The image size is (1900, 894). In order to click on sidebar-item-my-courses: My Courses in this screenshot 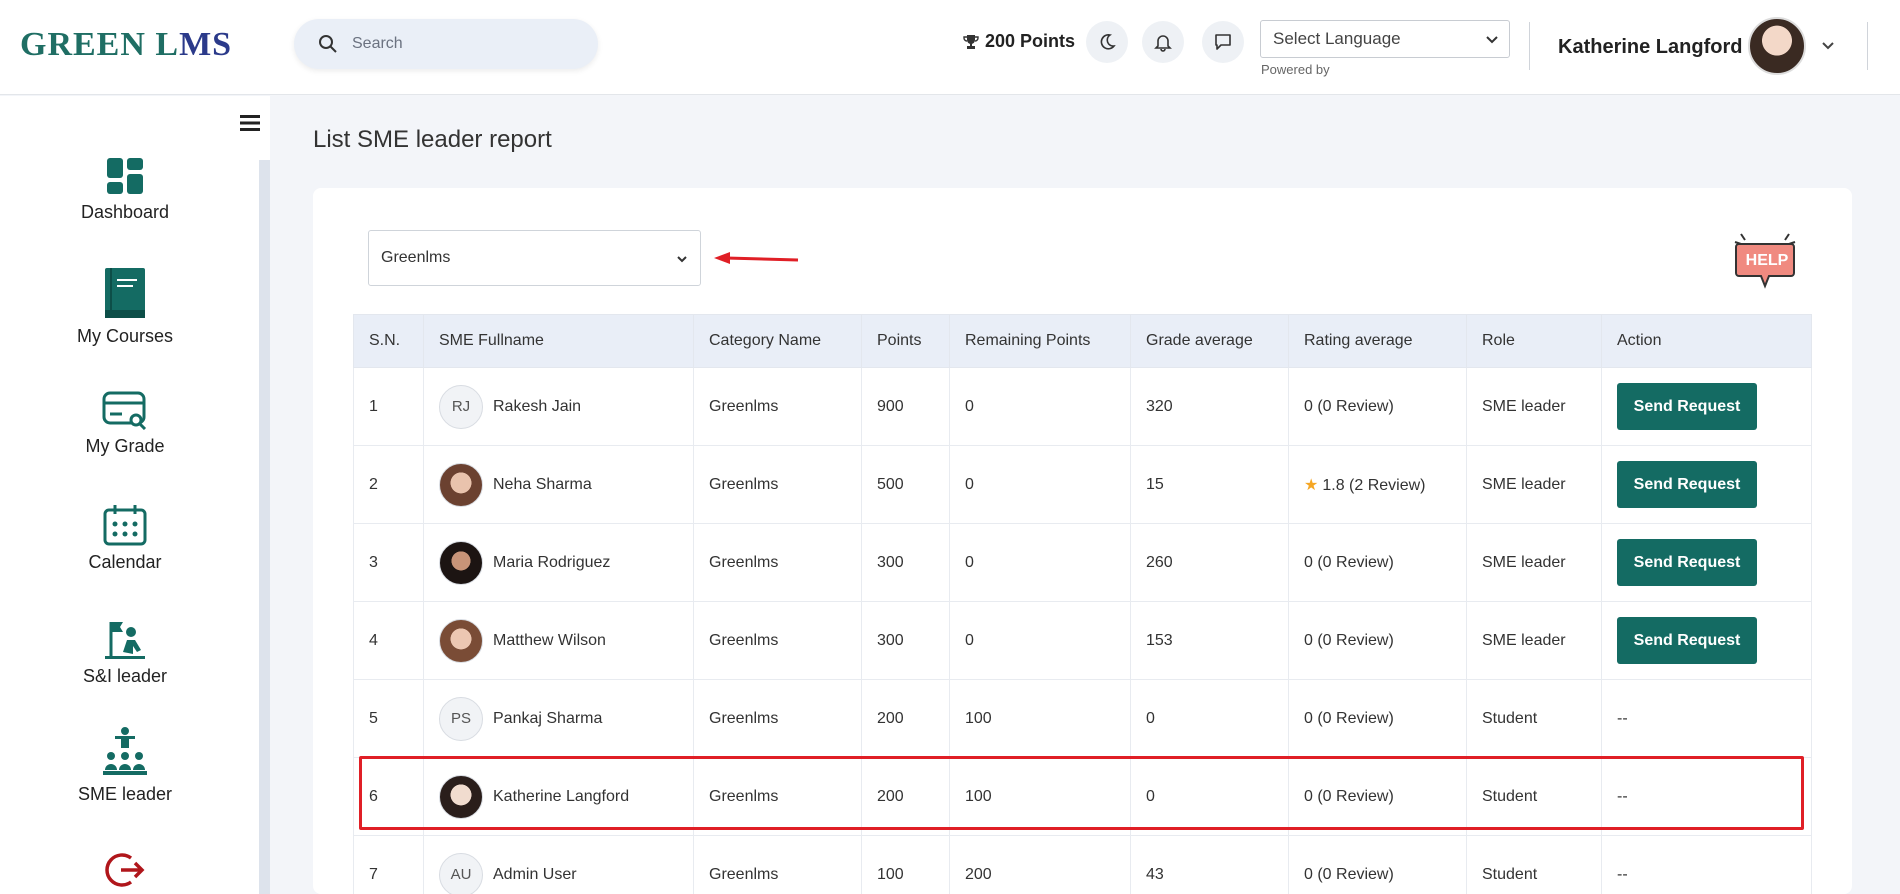, I will do `click(125, 306)`.